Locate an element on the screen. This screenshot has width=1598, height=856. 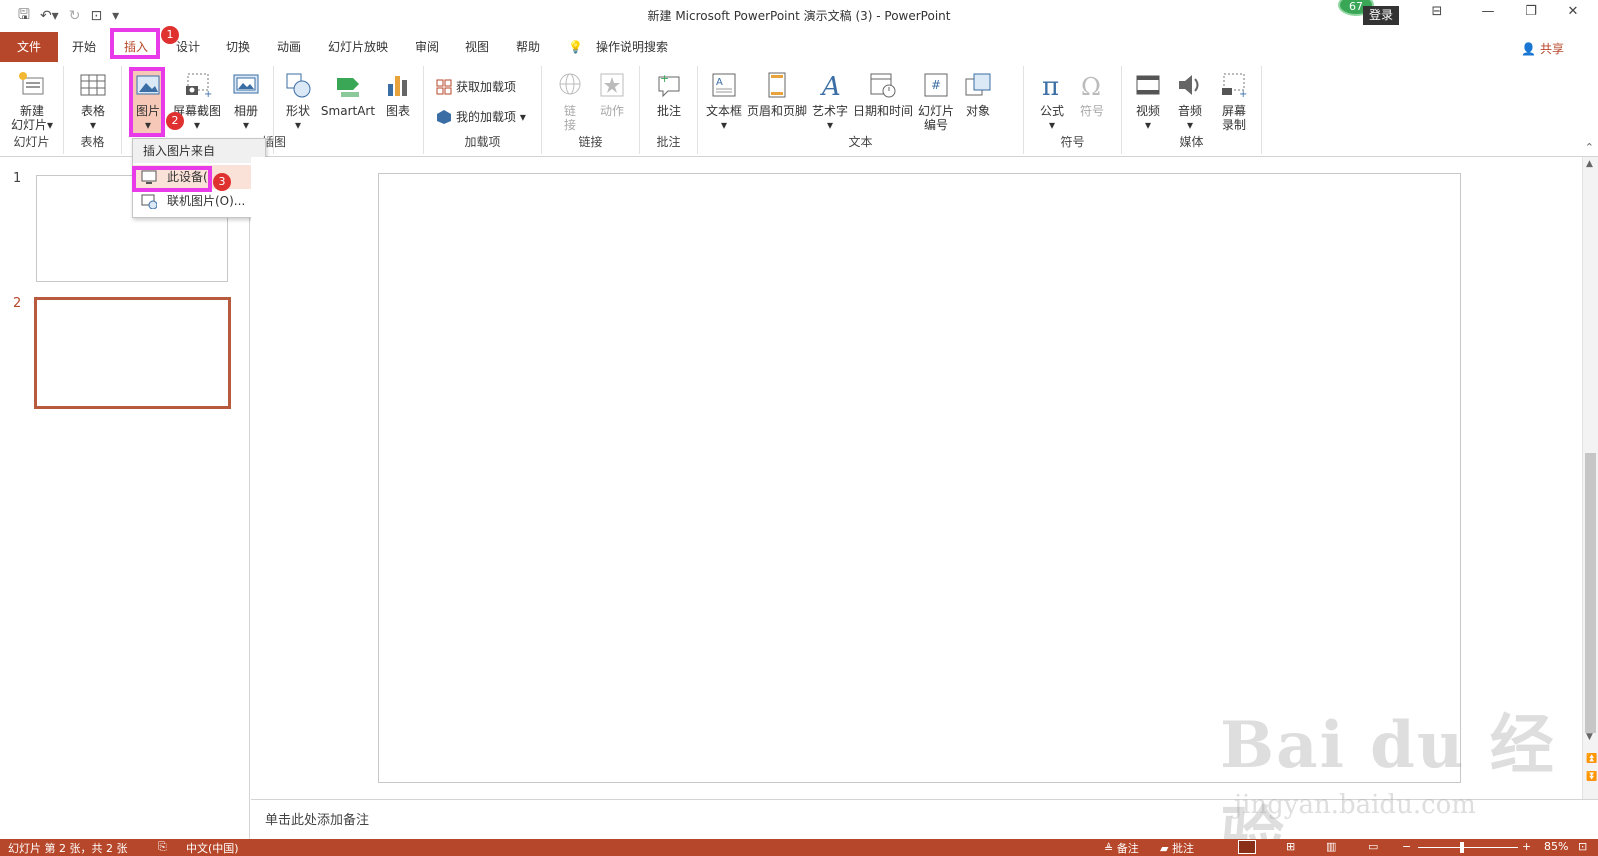
chart-button: 图表 is located at coordinates (398, 94).